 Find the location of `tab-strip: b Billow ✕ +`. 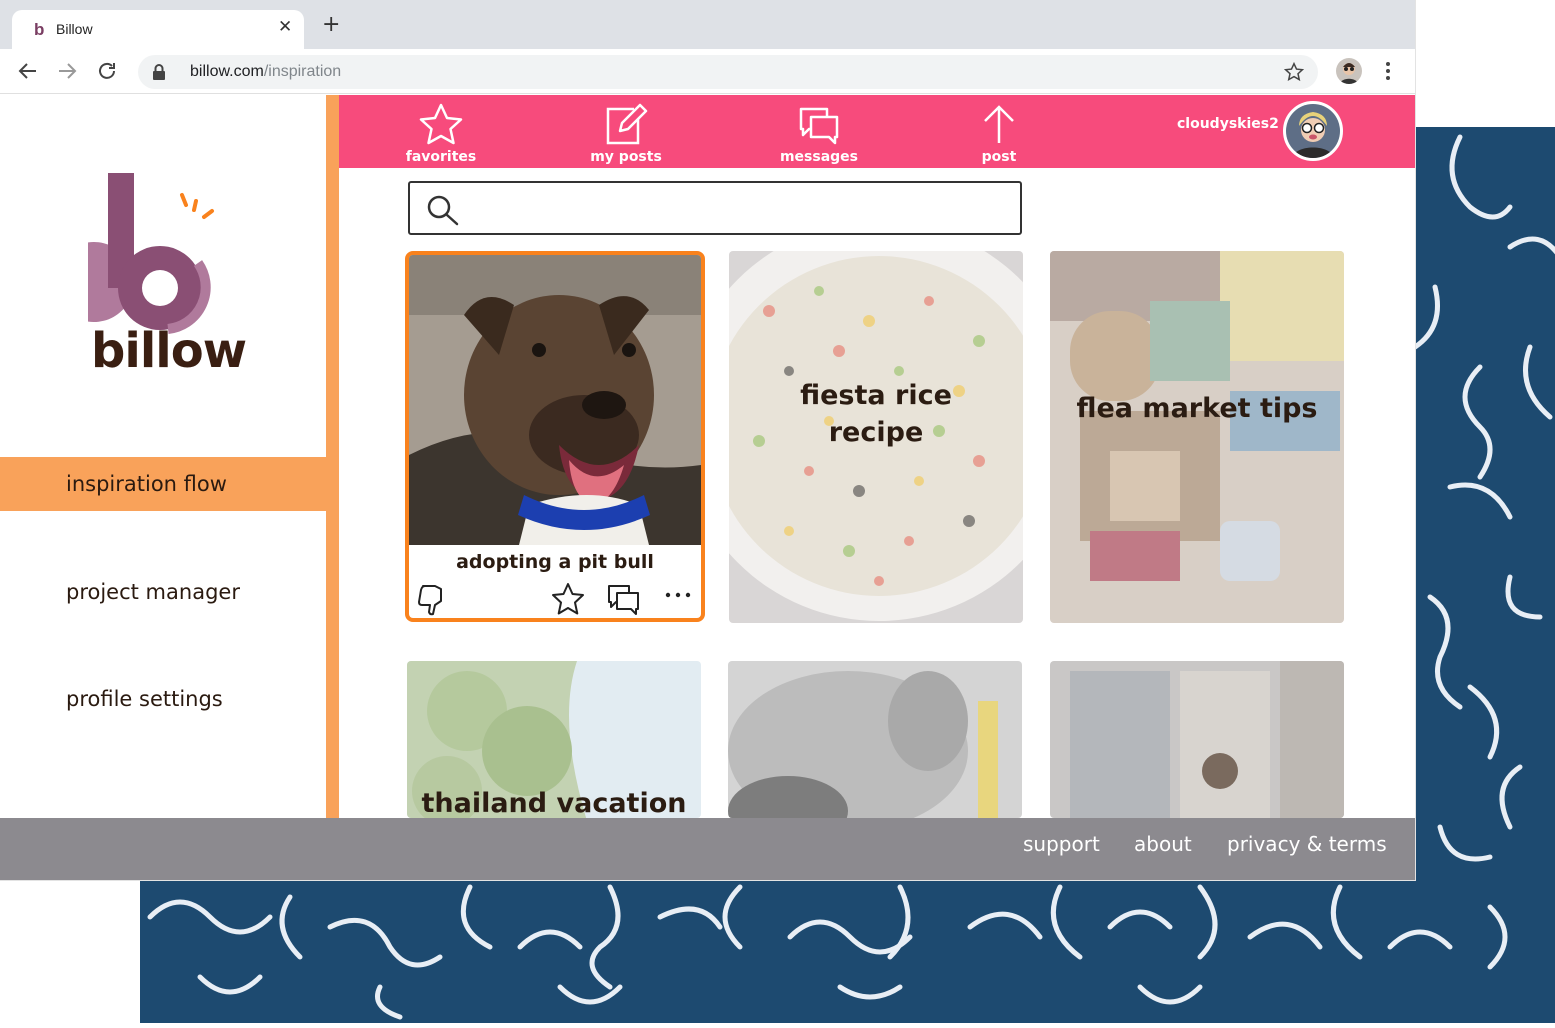

tab-strip: b Billow ✕ + is located at coordinates (707, 24).